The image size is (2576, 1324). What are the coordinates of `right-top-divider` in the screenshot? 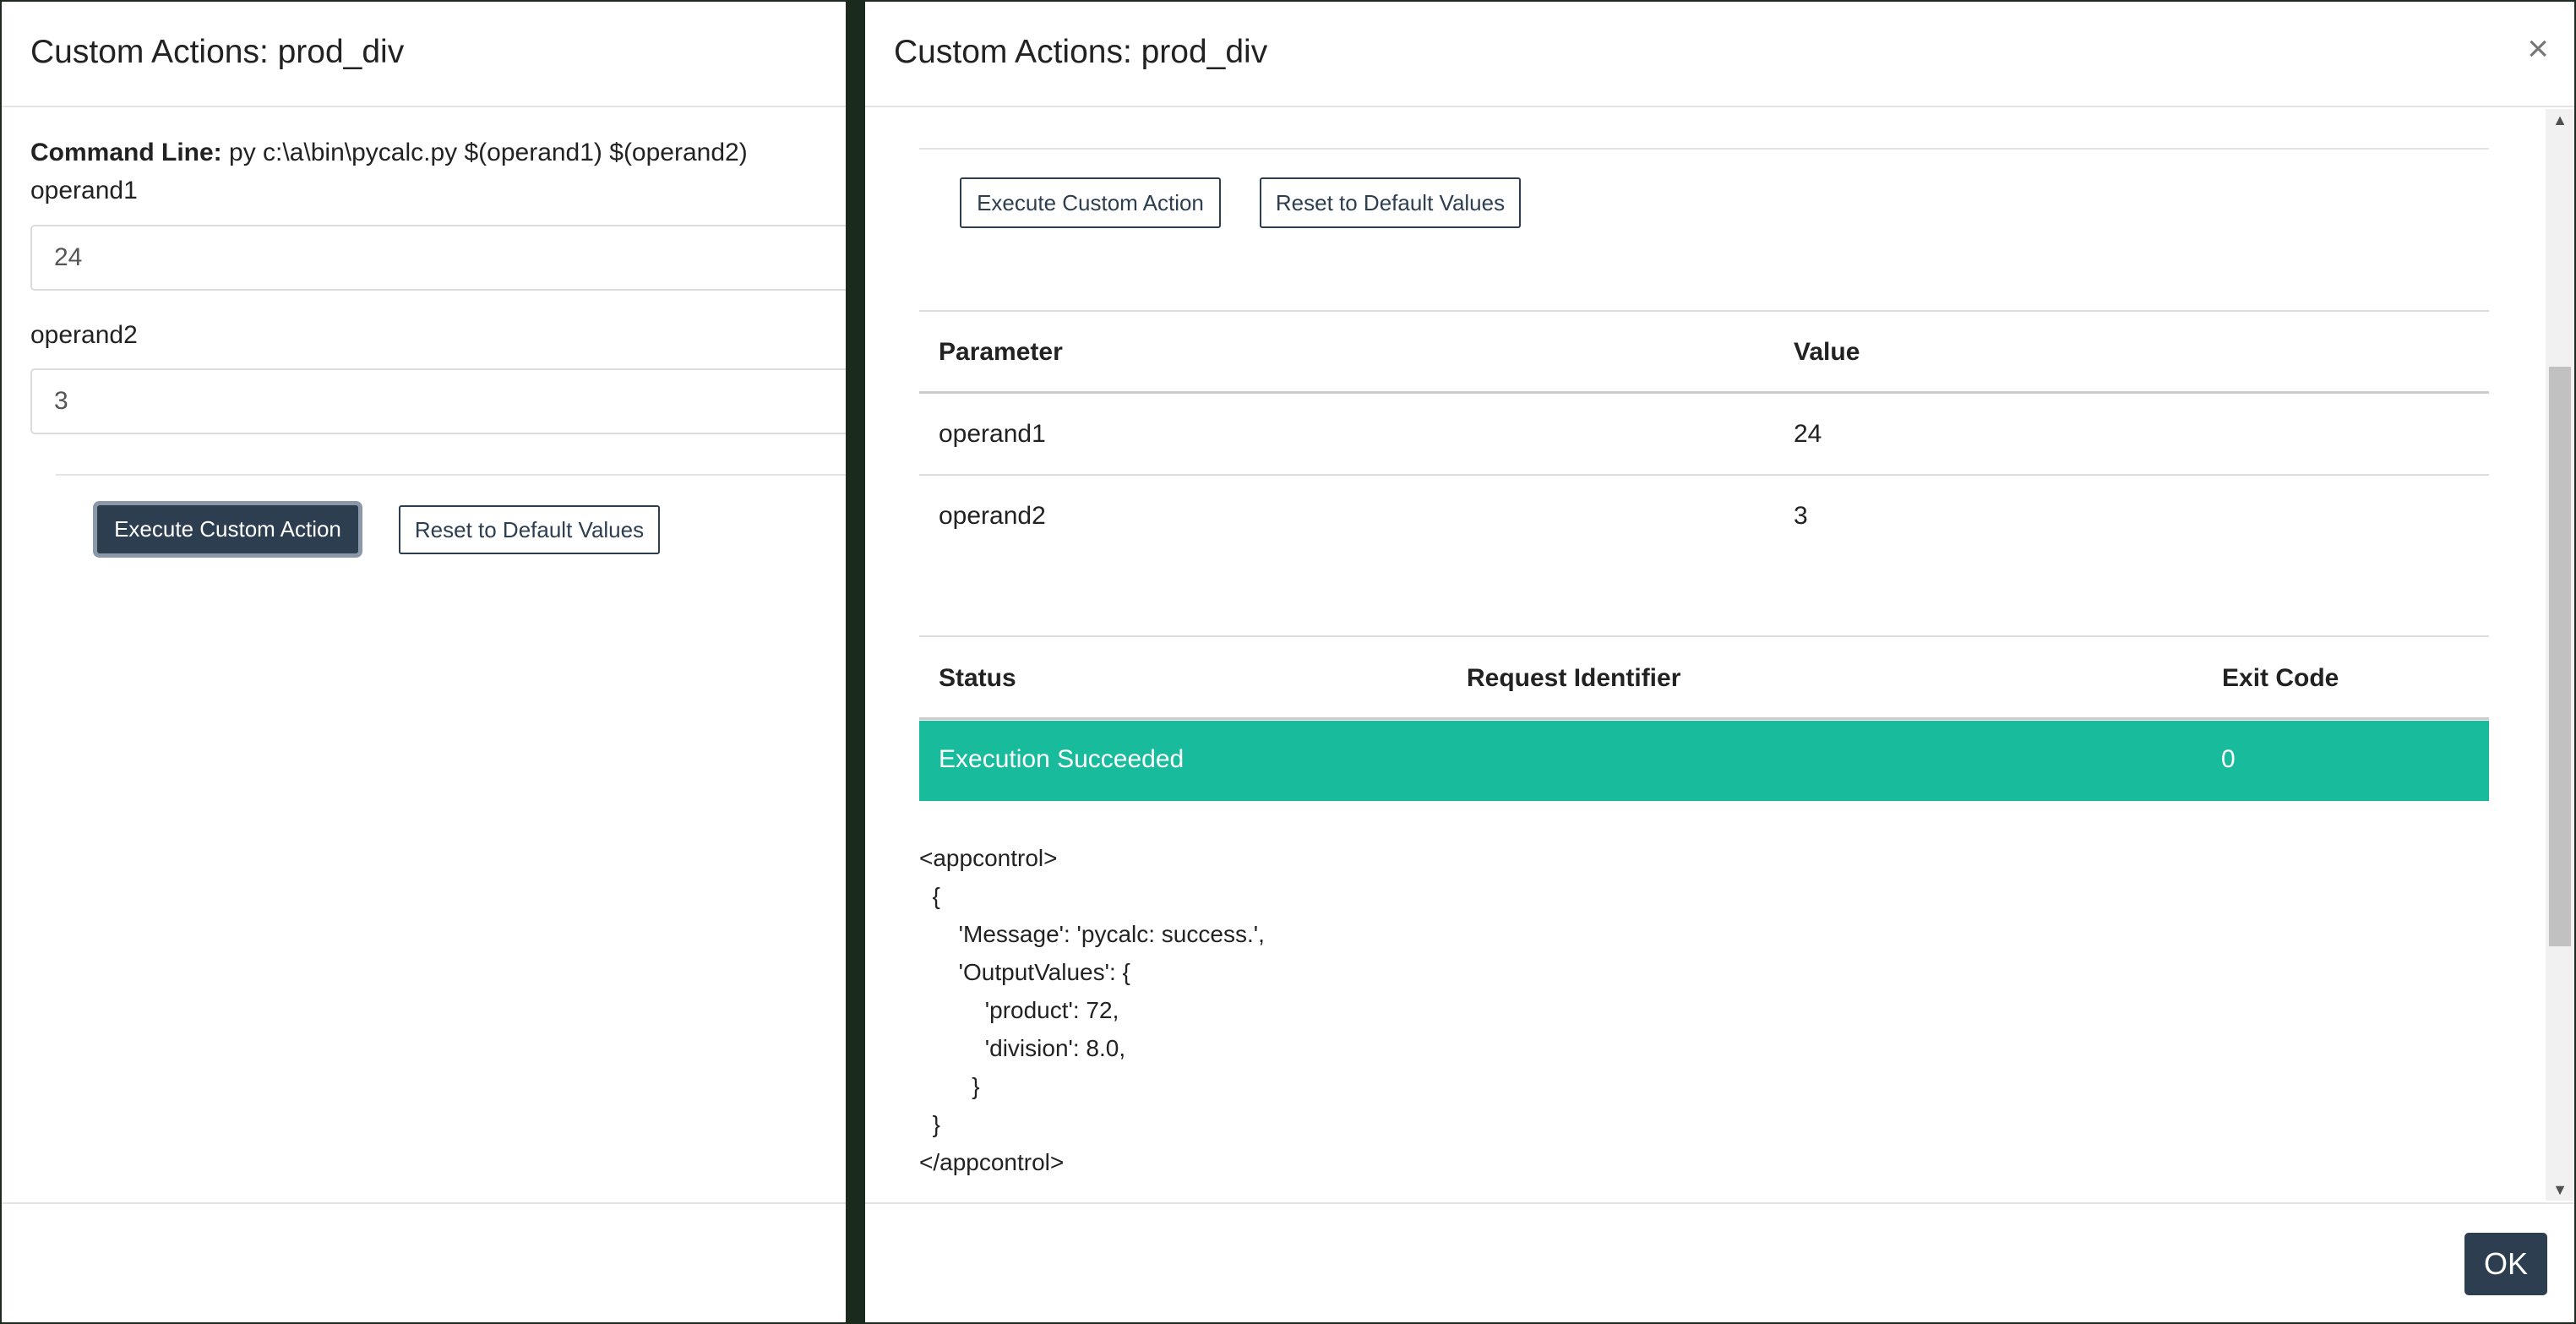 It's located at (1704, 149).